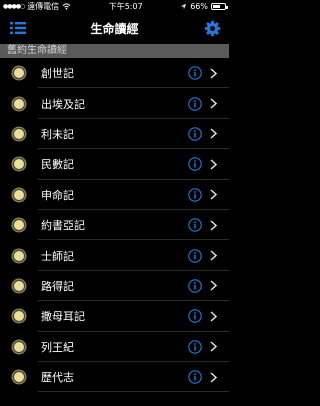 The image size is (320, 406). What do you see at coordinates (212, 28) in the screenshot?
I see `gear-icon` at bounding box center [212, 28].